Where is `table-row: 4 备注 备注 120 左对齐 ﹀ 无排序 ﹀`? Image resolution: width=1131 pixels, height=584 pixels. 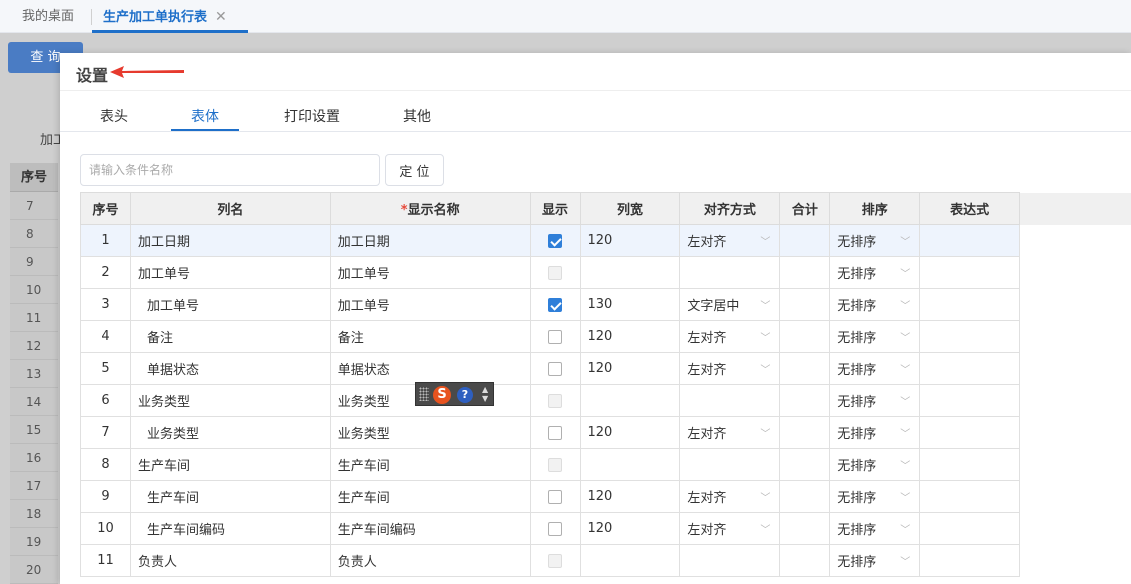
table-row: 4 备注 备注 120 左对齐 ﹀ 无排序 ﹀ is located at coordinates (605, 336).